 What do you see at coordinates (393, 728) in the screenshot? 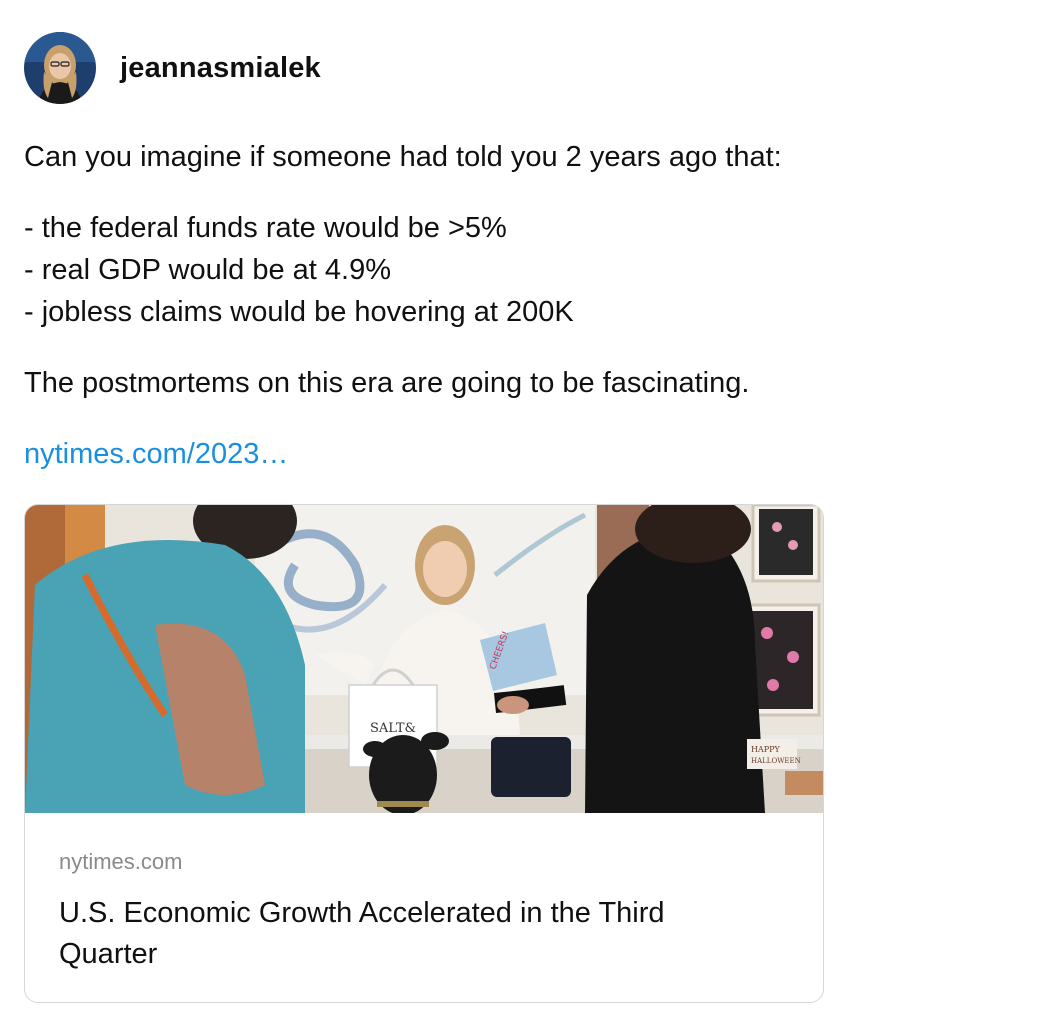
I see `bag-sign-text: SALT&` at bounding box center [393, 728].